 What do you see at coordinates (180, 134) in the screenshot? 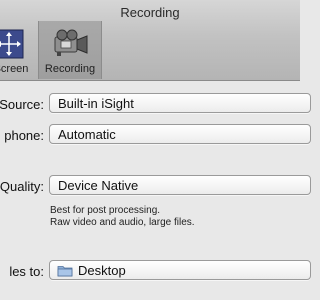
I see `microphone-popup: Automatic` at bounding box center [180, 134].